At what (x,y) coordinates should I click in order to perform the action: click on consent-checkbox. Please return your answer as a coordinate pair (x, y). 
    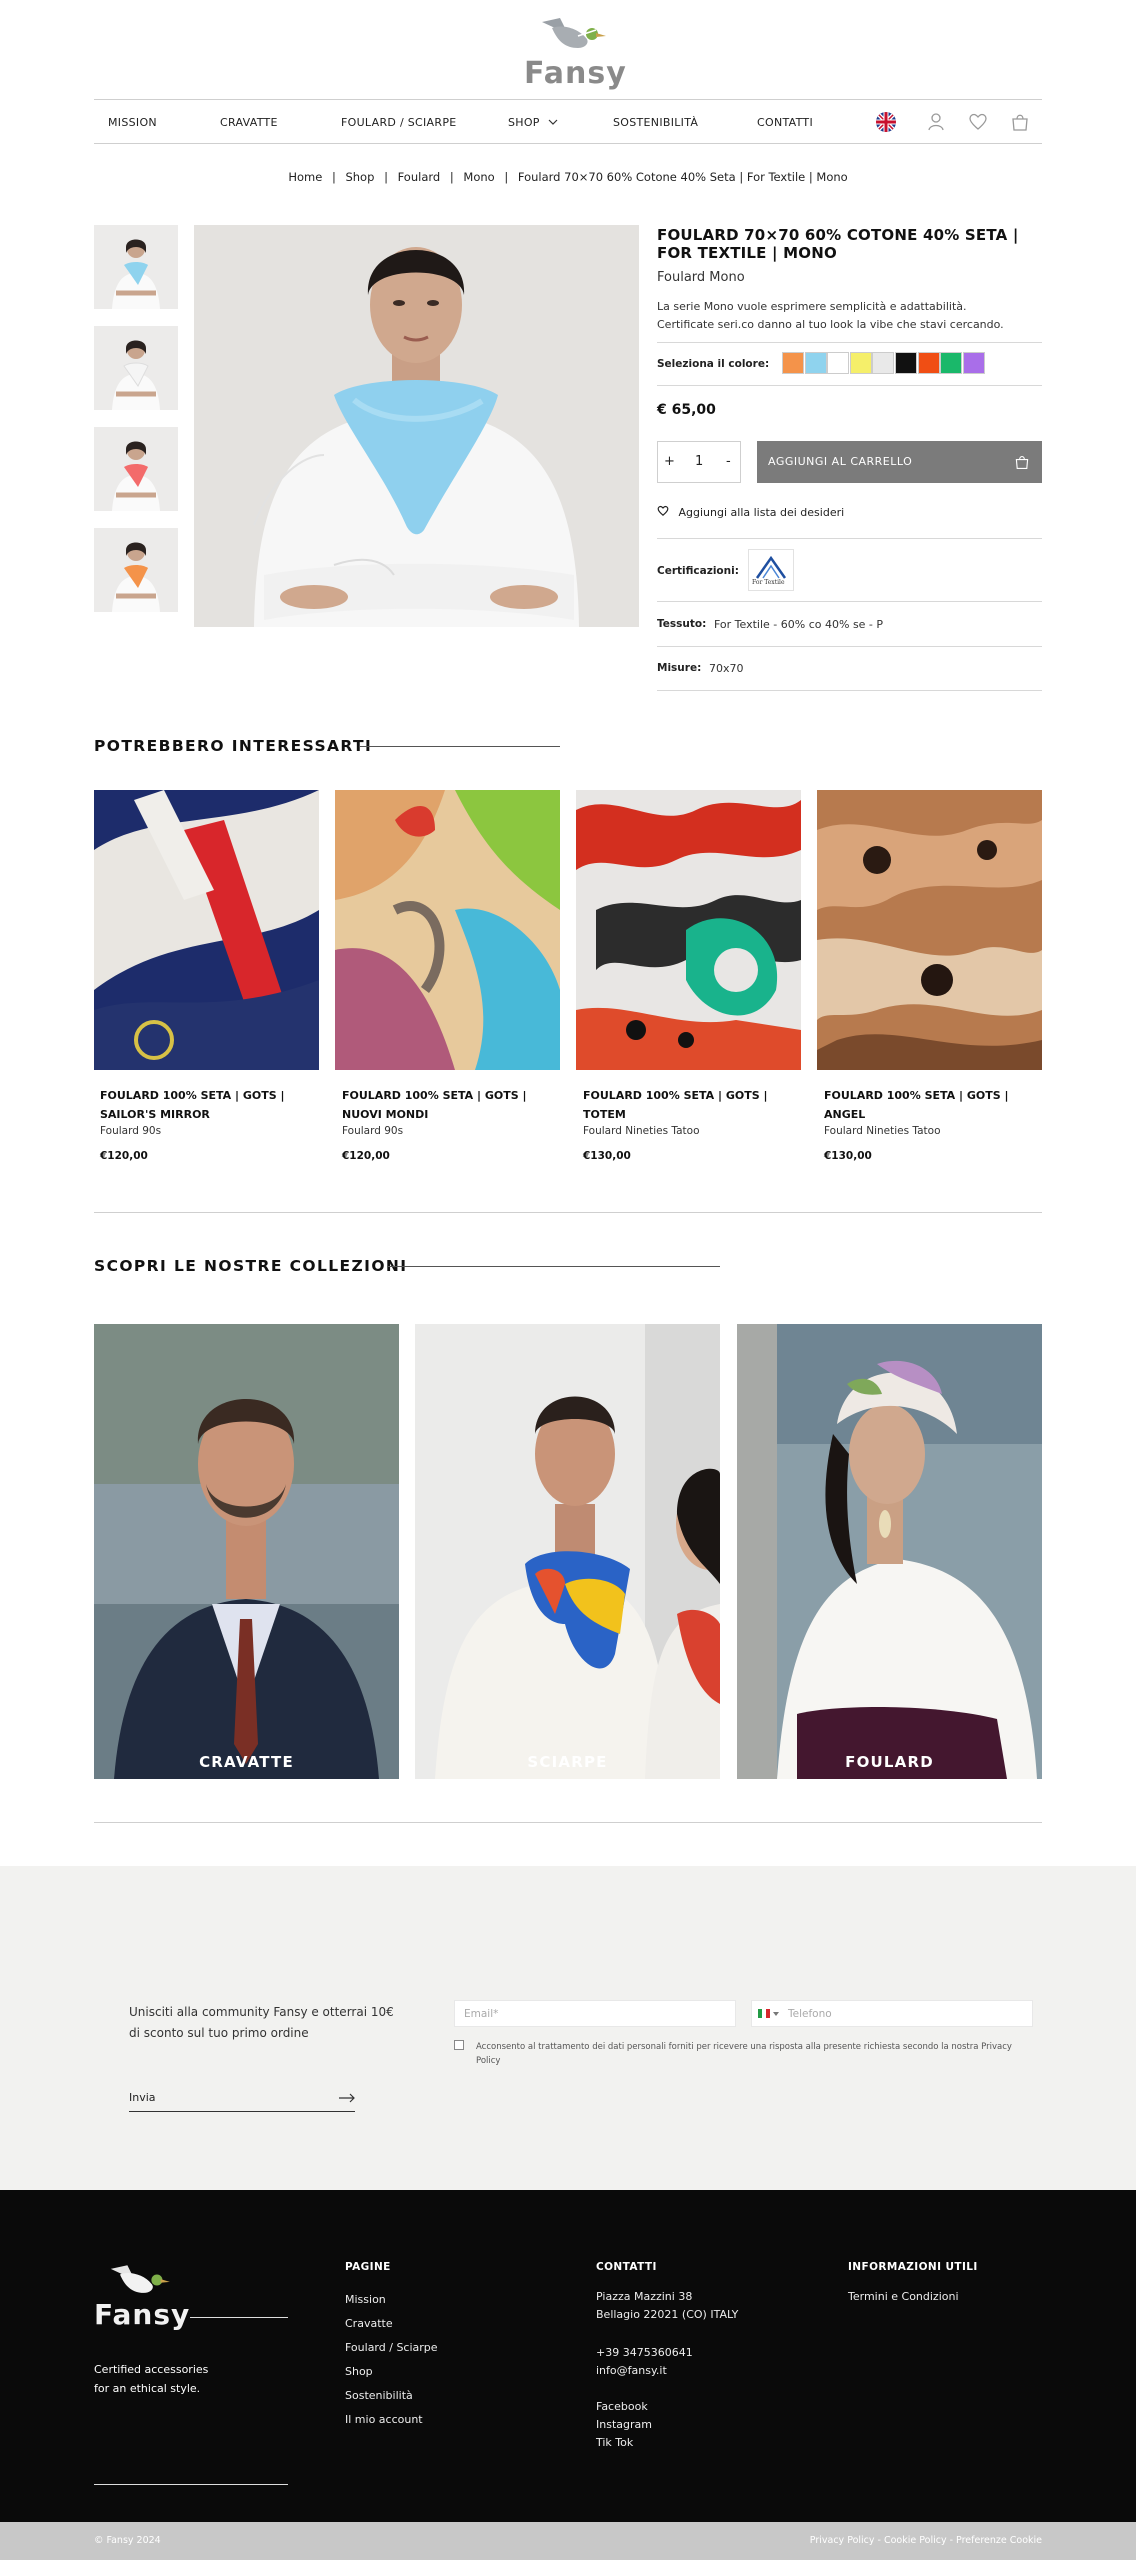
    Looking at the image, I should click on (459, 2045).